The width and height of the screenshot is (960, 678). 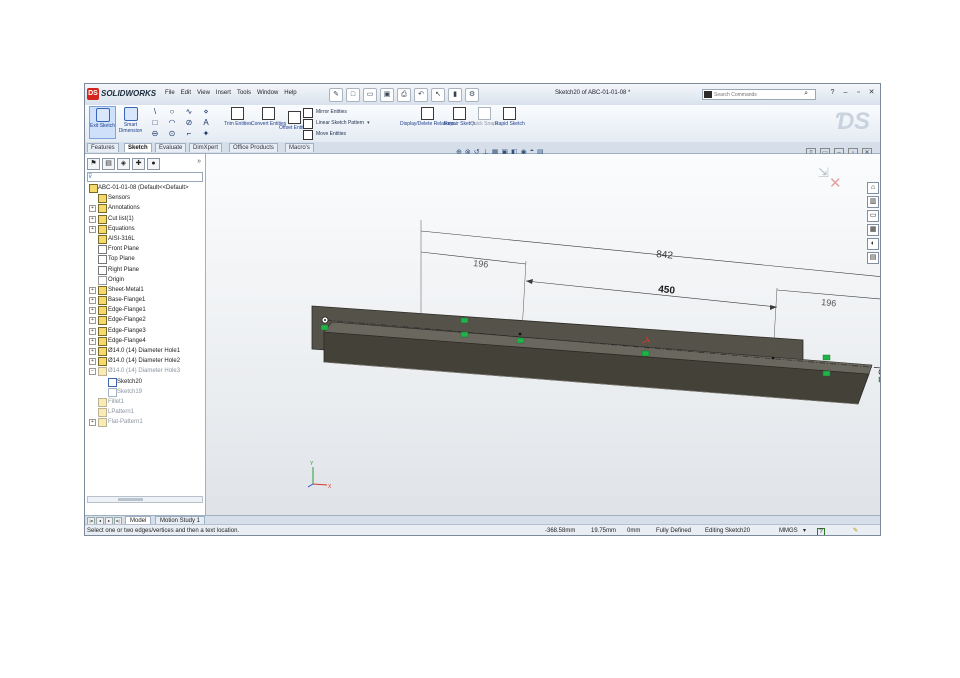 What do you see at coordinates (873, 244) in the screenshot?
I see `appearances-icon: ◐` at bounding box center [873, 244].